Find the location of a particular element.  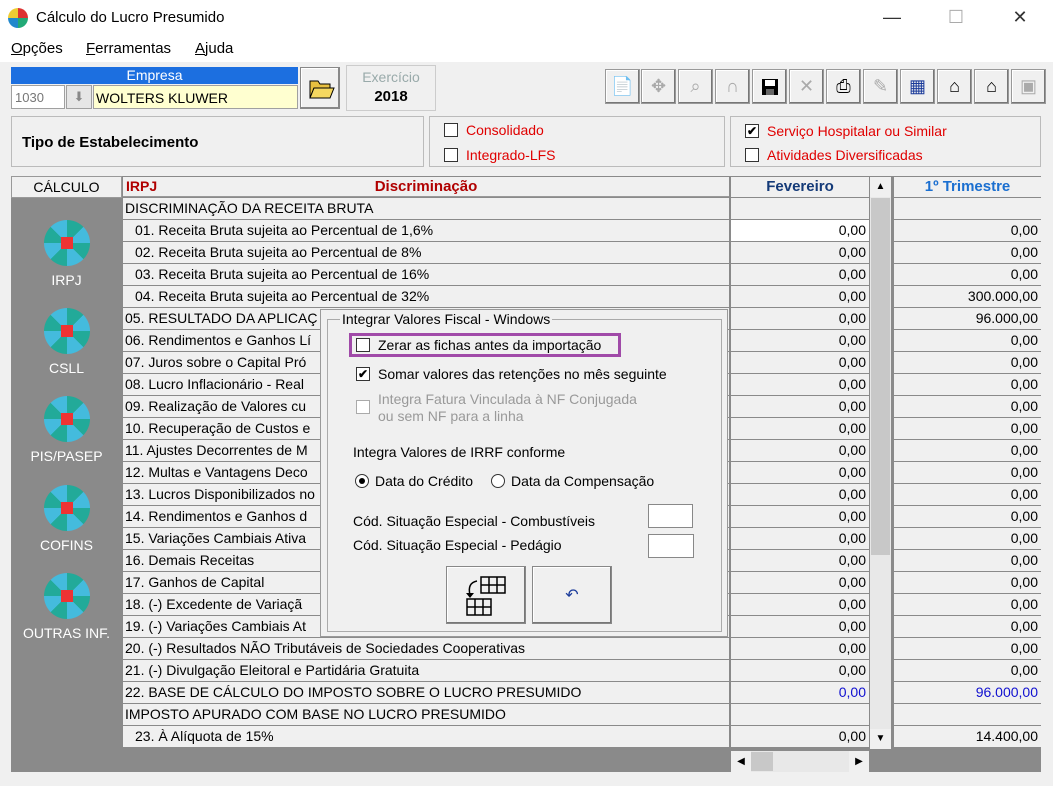

nav-header: CÁLCULO is located at coordinates (66, 187).